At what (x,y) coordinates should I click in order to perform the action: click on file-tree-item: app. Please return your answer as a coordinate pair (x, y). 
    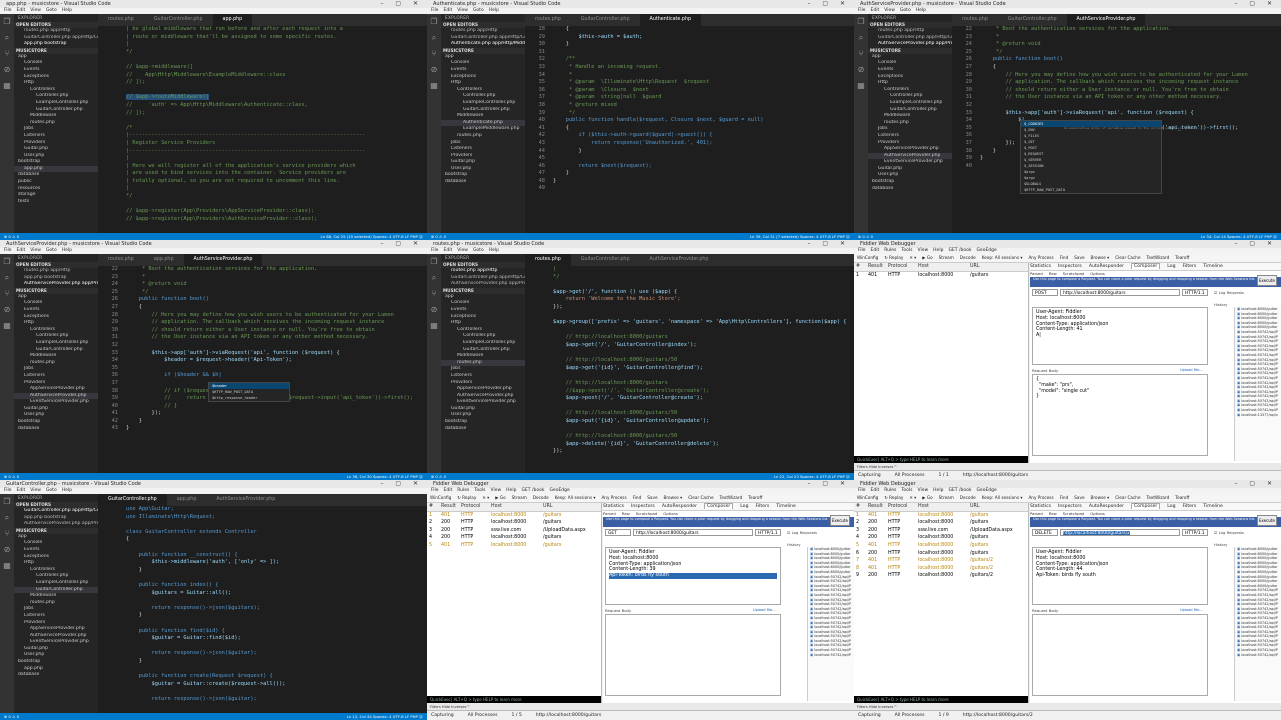
    Looking at the image, I should click on (910, 57).